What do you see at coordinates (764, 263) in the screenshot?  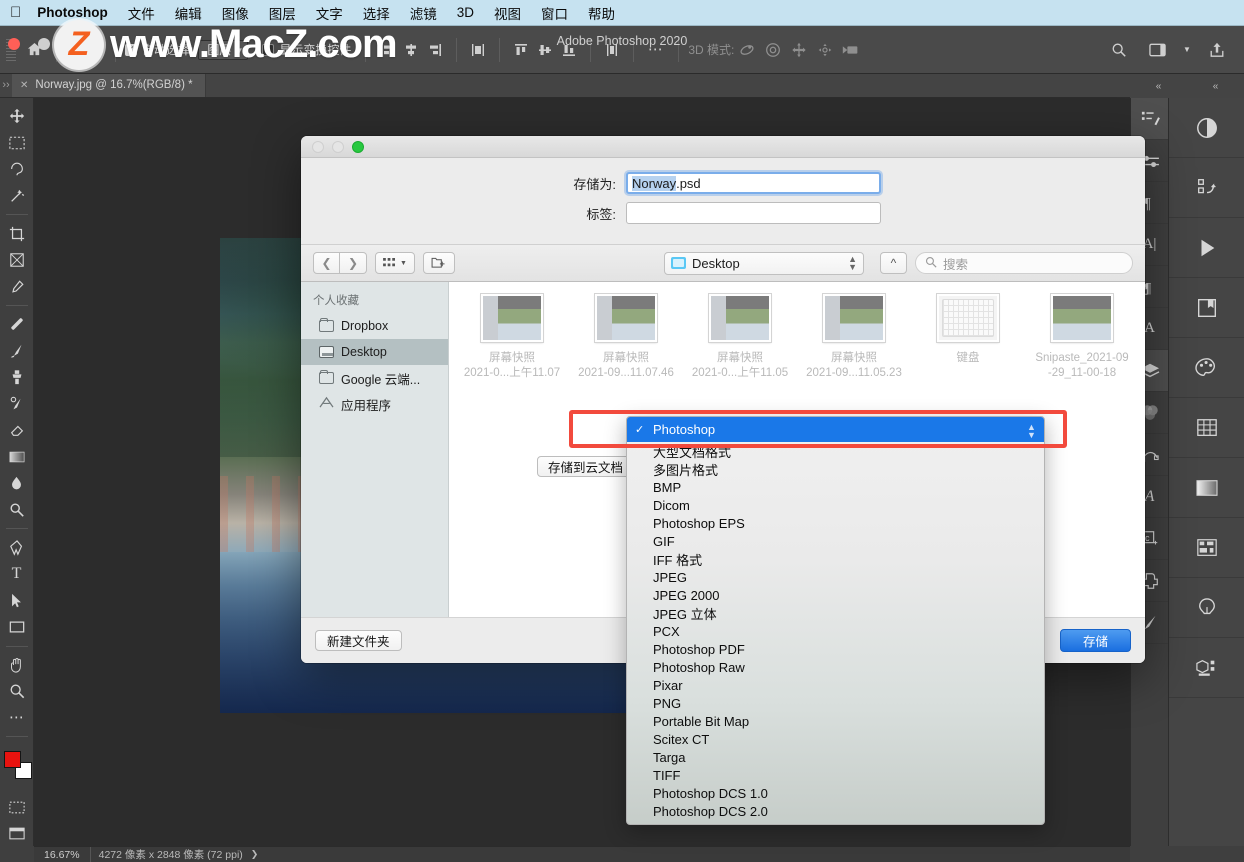 I see `location-dropdown: Desktop ▲ ▼` at bounding box center [764, 263].